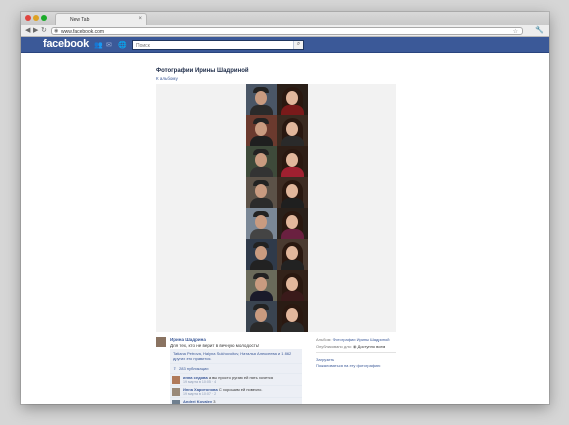  What do you see at coordinates (236, 369) in the screenshot?
I see `share-count: ⇪ 283 публикации` at bounding box center [236, 369].